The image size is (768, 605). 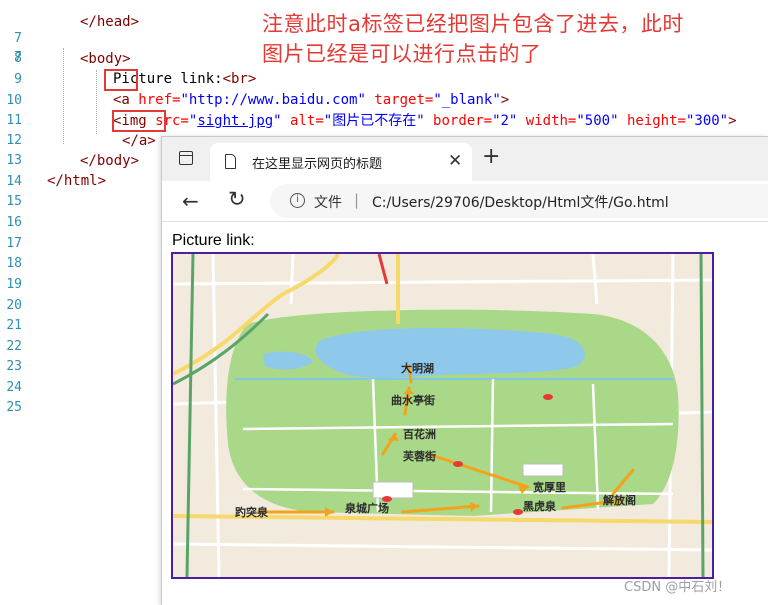 What do you see at coordinates (230, 161) in the screenshot?
I see `page-icon` at bounding box center [230, 161].